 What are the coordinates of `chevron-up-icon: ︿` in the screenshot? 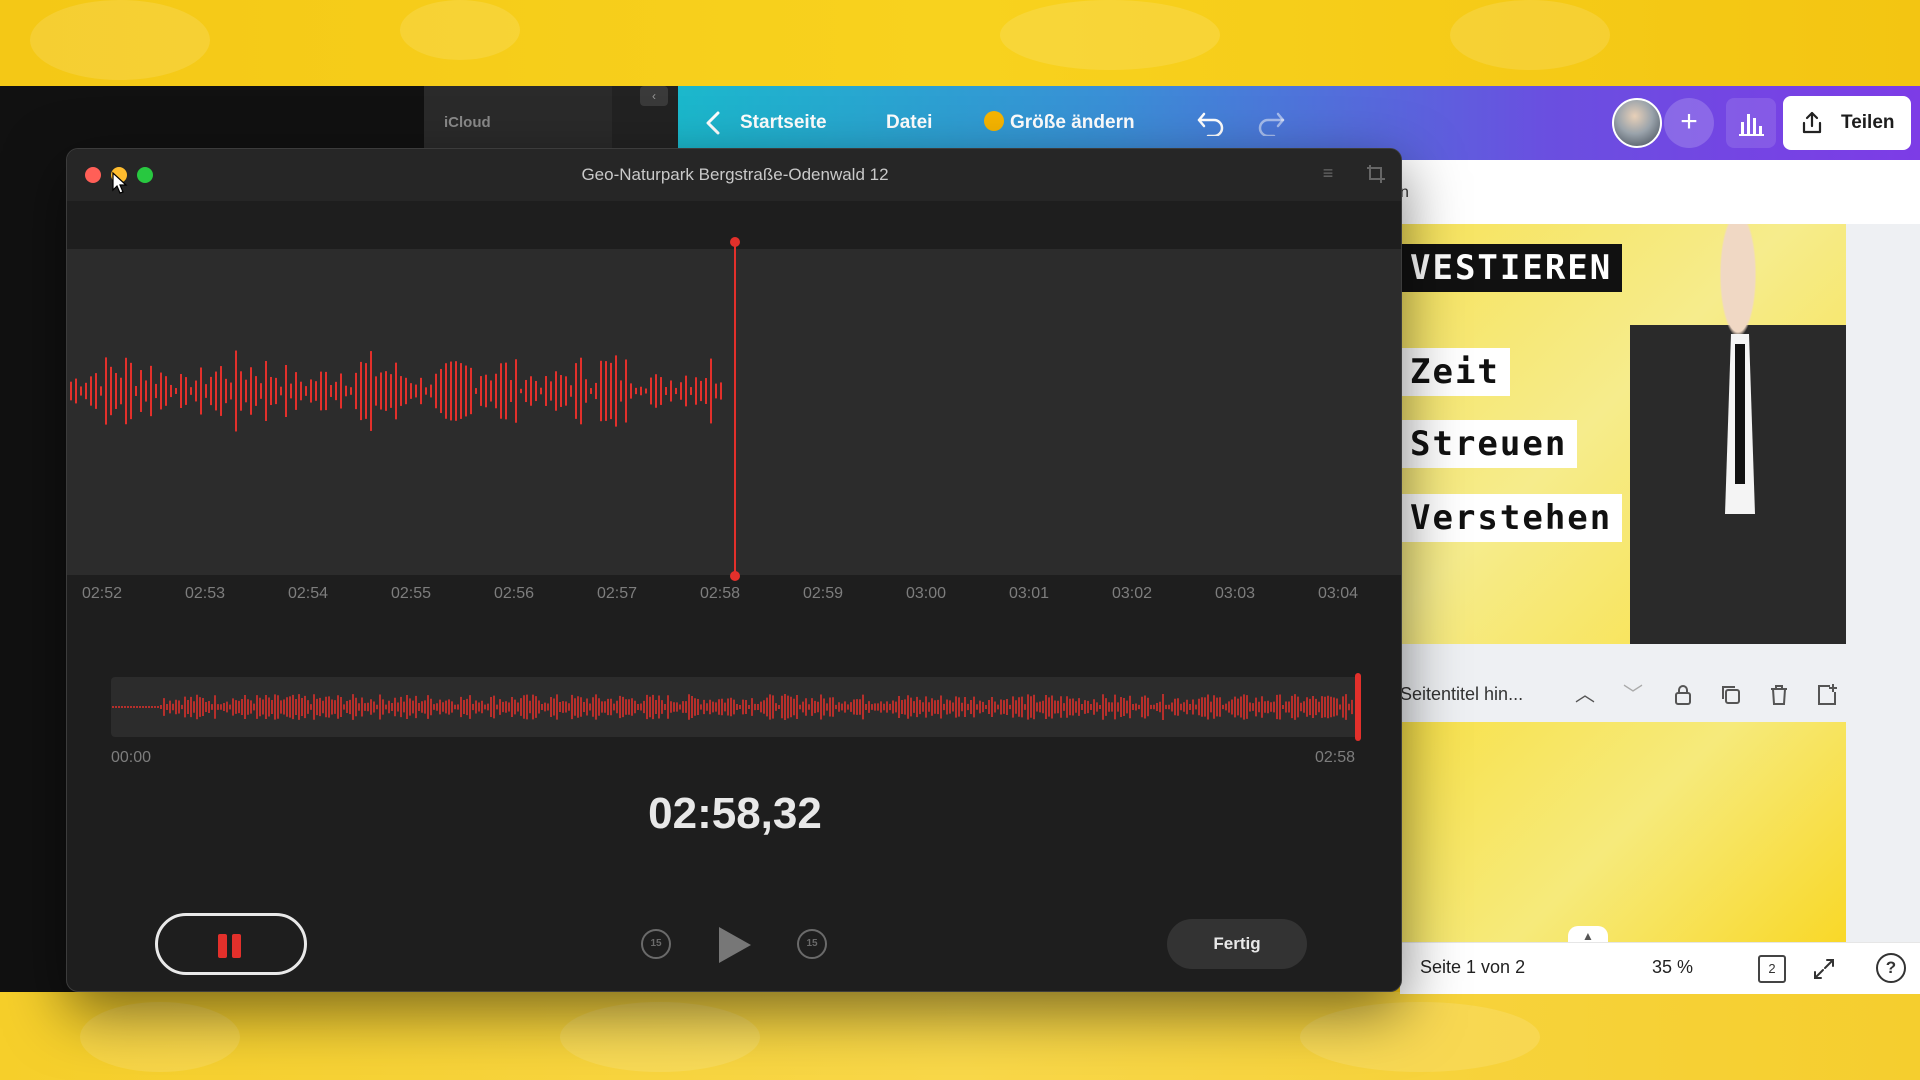 It's located at (1585, 695).